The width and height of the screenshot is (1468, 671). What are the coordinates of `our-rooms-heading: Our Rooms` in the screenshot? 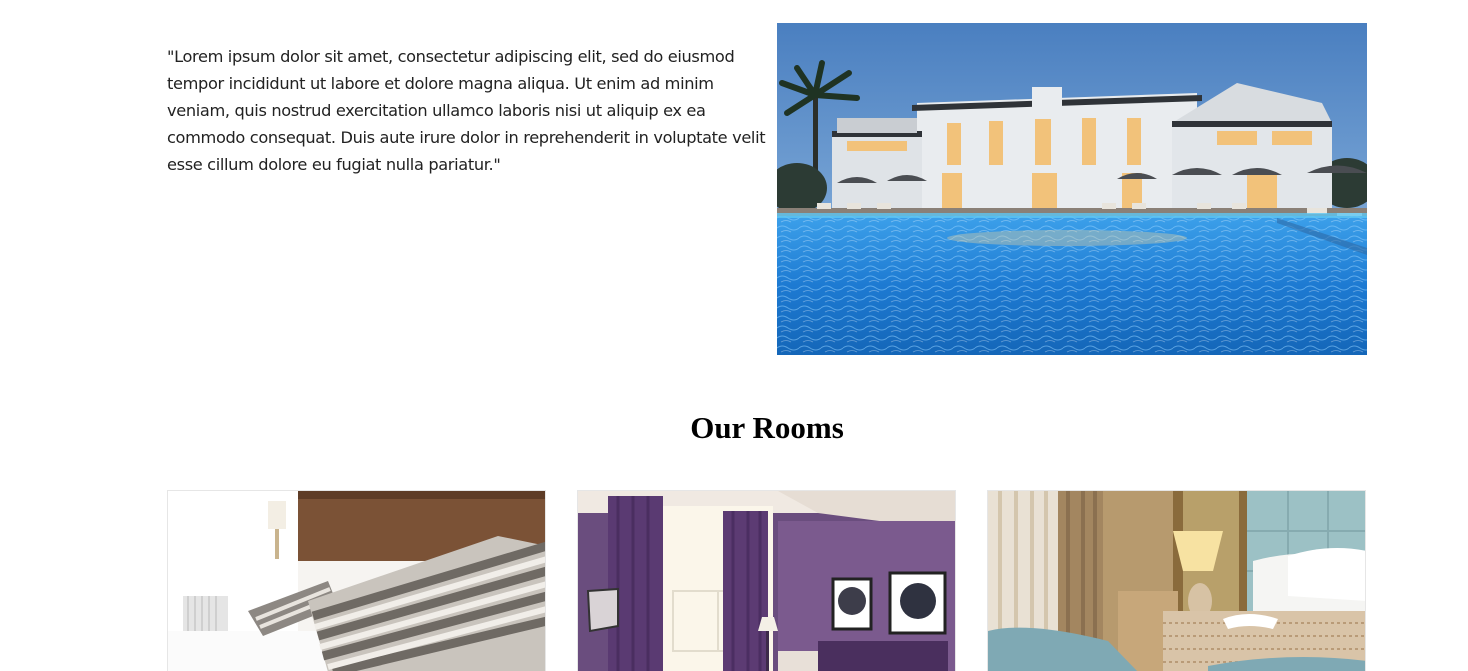 It's located at (767, 427).